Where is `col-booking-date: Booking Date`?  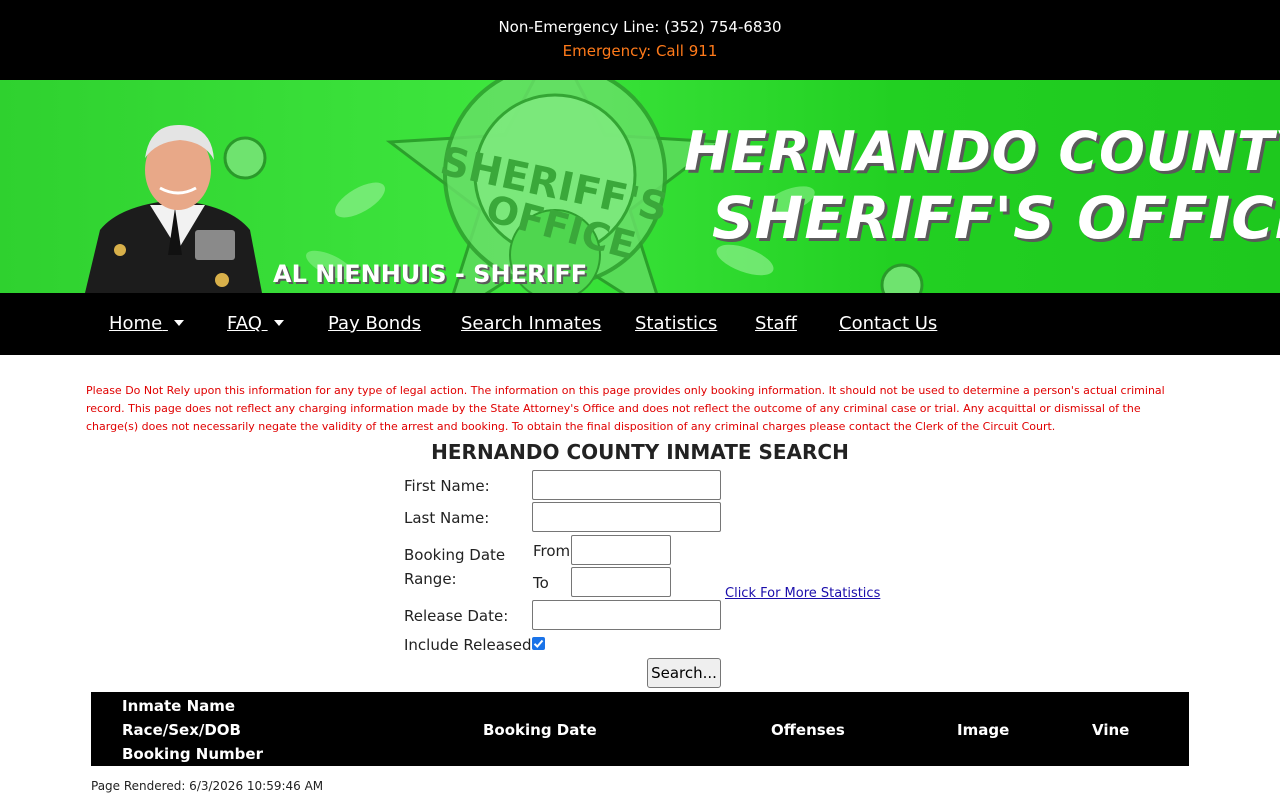
col-booking-date: Booking Date is located at coordinates (540, 730).